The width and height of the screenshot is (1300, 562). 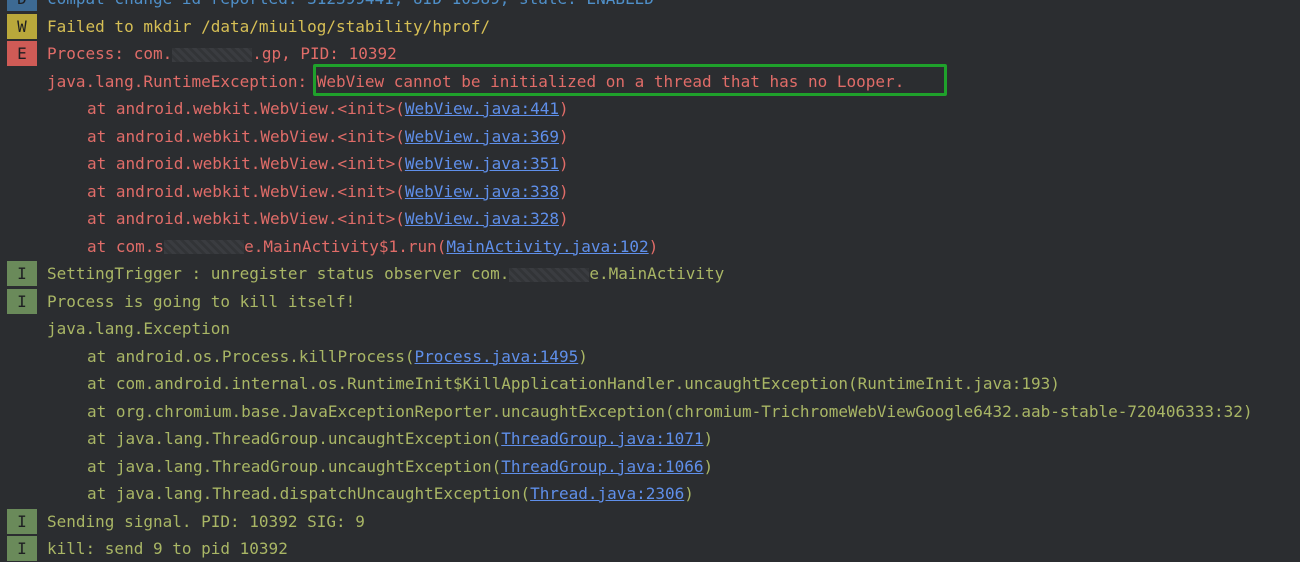 What do you see at coordinates (650, 548) in the screenshot?
I see `log-row: I kill: send 9 to pid 10392` at bounding box center [650, 548].